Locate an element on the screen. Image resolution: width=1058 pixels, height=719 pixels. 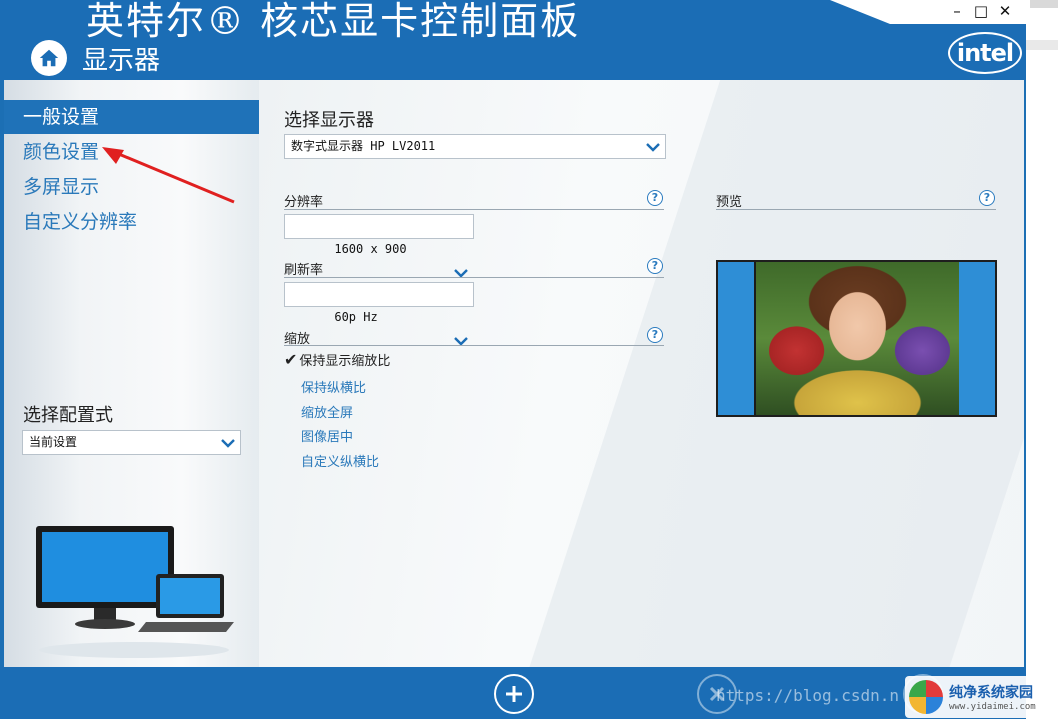
profile-label: 选择配置式 is located at coordinates (68, 415).